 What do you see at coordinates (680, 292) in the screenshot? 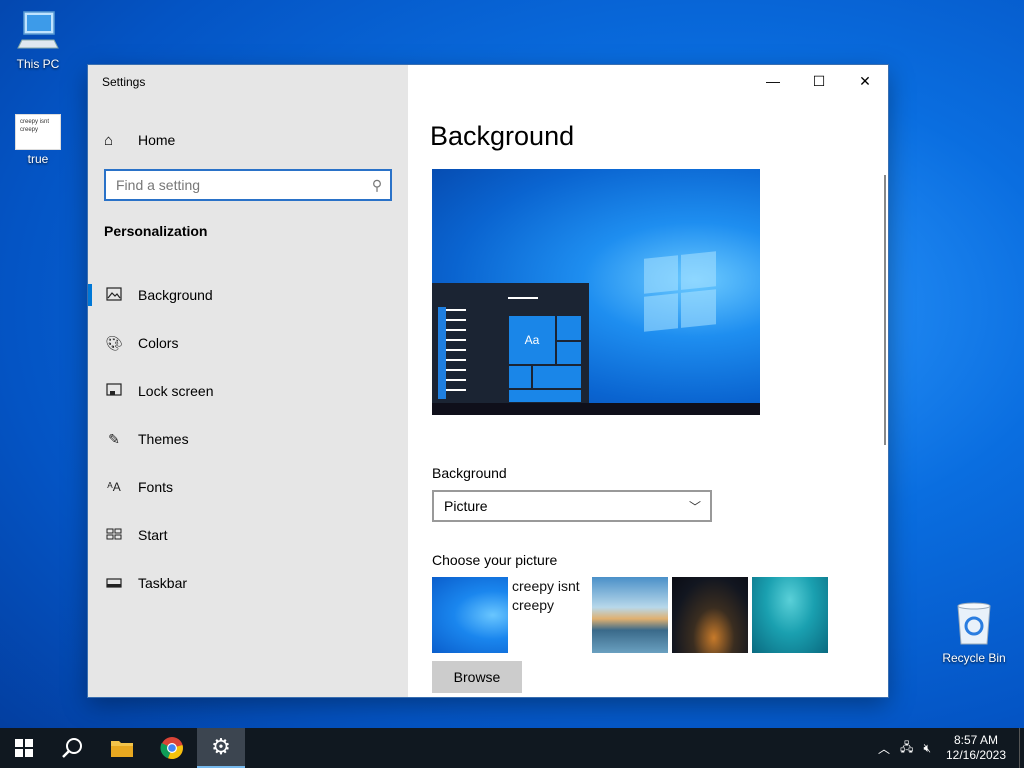
I see `windows-logo-icon` at bounding box center [680, 292].